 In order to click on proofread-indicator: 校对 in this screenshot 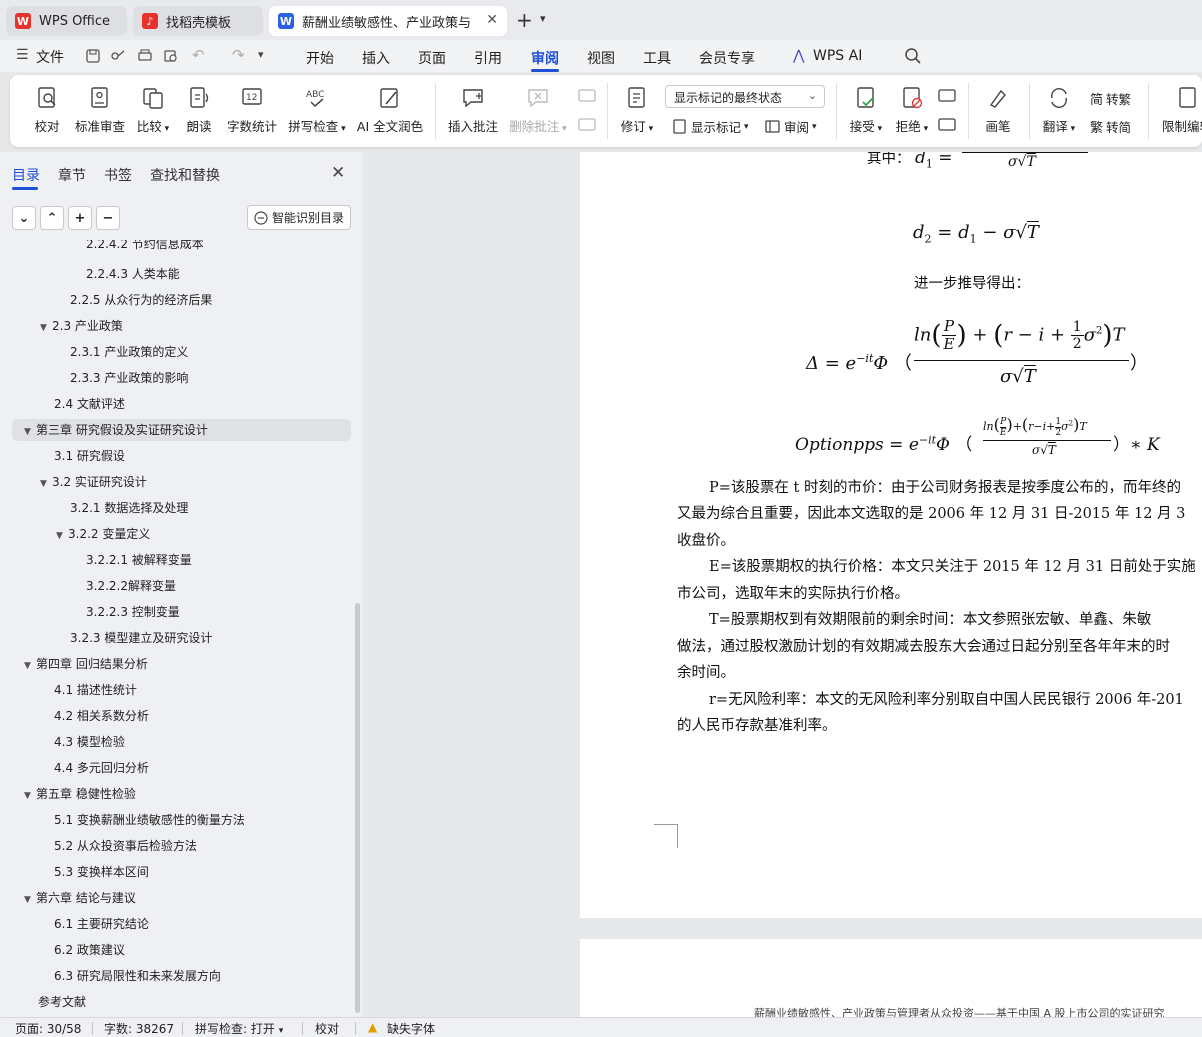, I will do `click(327, 1028)`.